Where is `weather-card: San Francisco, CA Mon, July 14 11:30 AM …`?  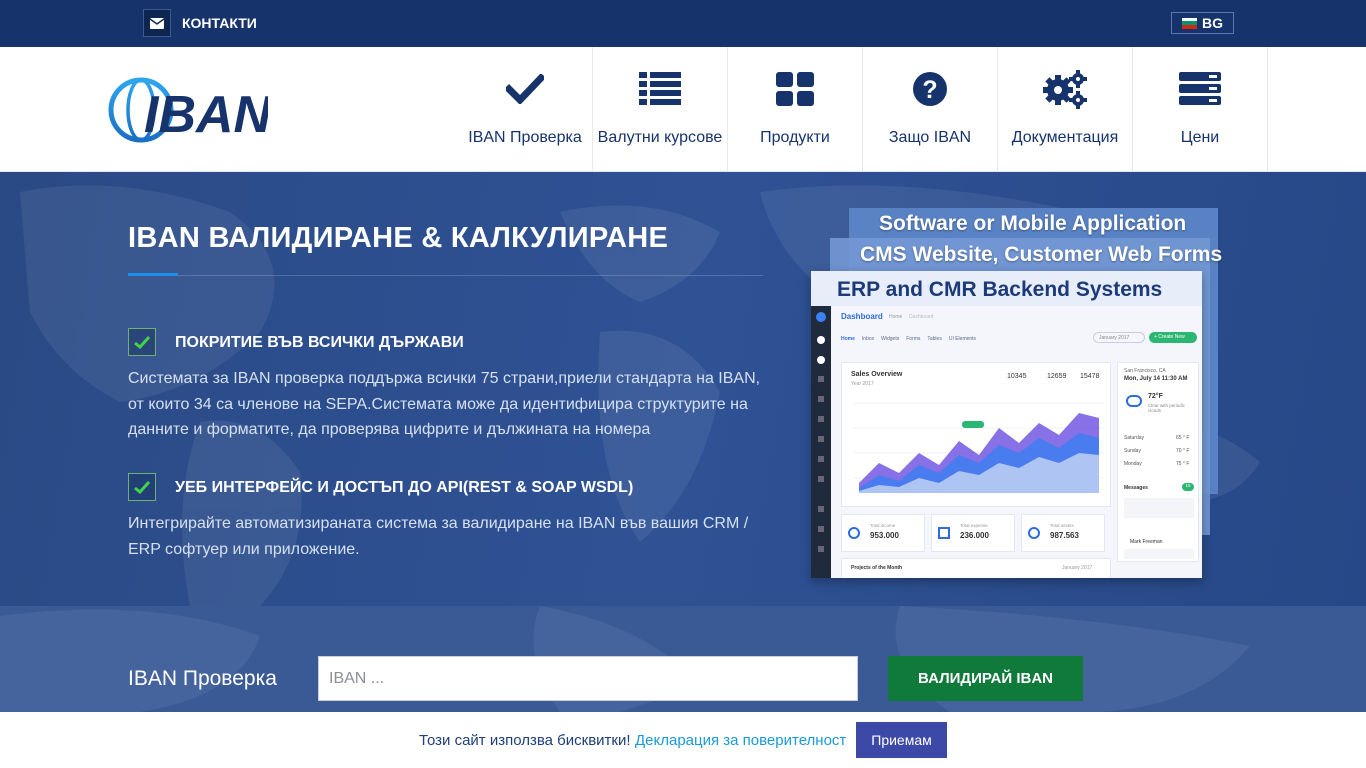
weather-card: San Francisco, CA Mon, July 14 11:30 AM … is located at coordinates (1158, 462).